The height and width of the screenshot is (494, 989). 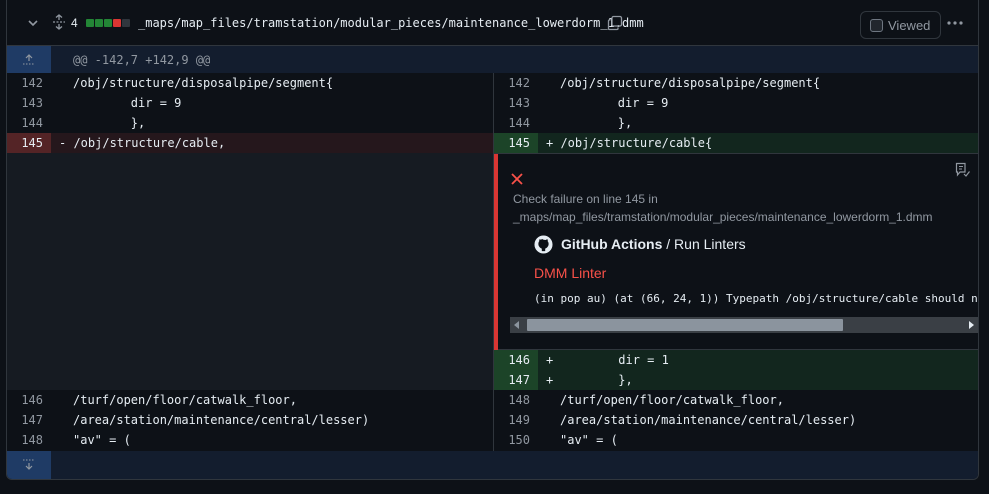 What do you see at coordinates (653, 244) in the screenshot?
I see `check-source: GitHub Actions / Run Linters` at bounding box center [653, 244].